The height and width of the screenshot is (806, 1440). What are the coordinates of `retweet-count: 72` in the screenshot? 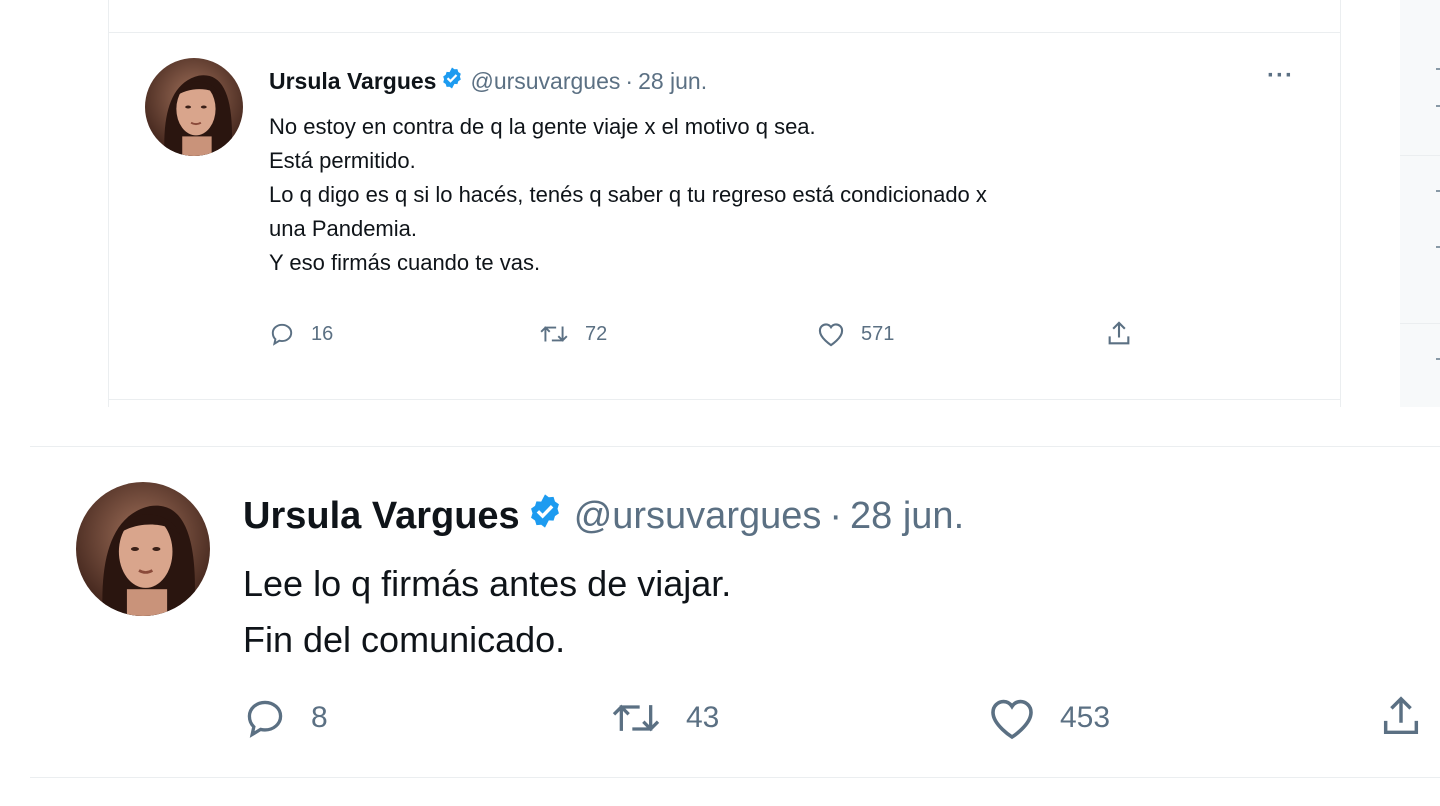 It's located at (596, 333).